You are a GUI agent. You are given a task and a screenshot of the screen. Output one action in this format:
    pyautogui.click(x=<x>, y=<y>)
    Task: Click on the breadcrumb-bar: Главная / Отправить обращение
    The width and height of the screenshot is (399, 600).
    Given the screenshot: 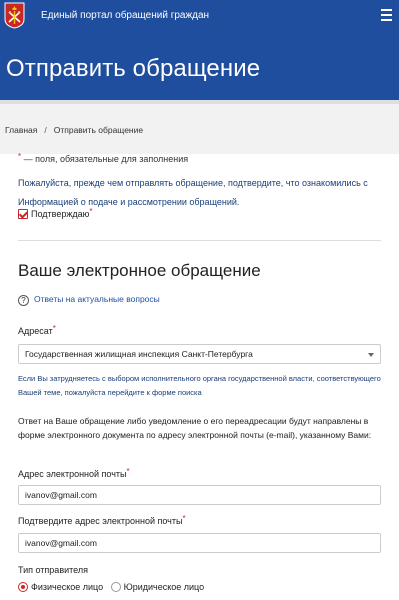 What is the action you would take?
    pyautogui.click(x=199, y=127)
    